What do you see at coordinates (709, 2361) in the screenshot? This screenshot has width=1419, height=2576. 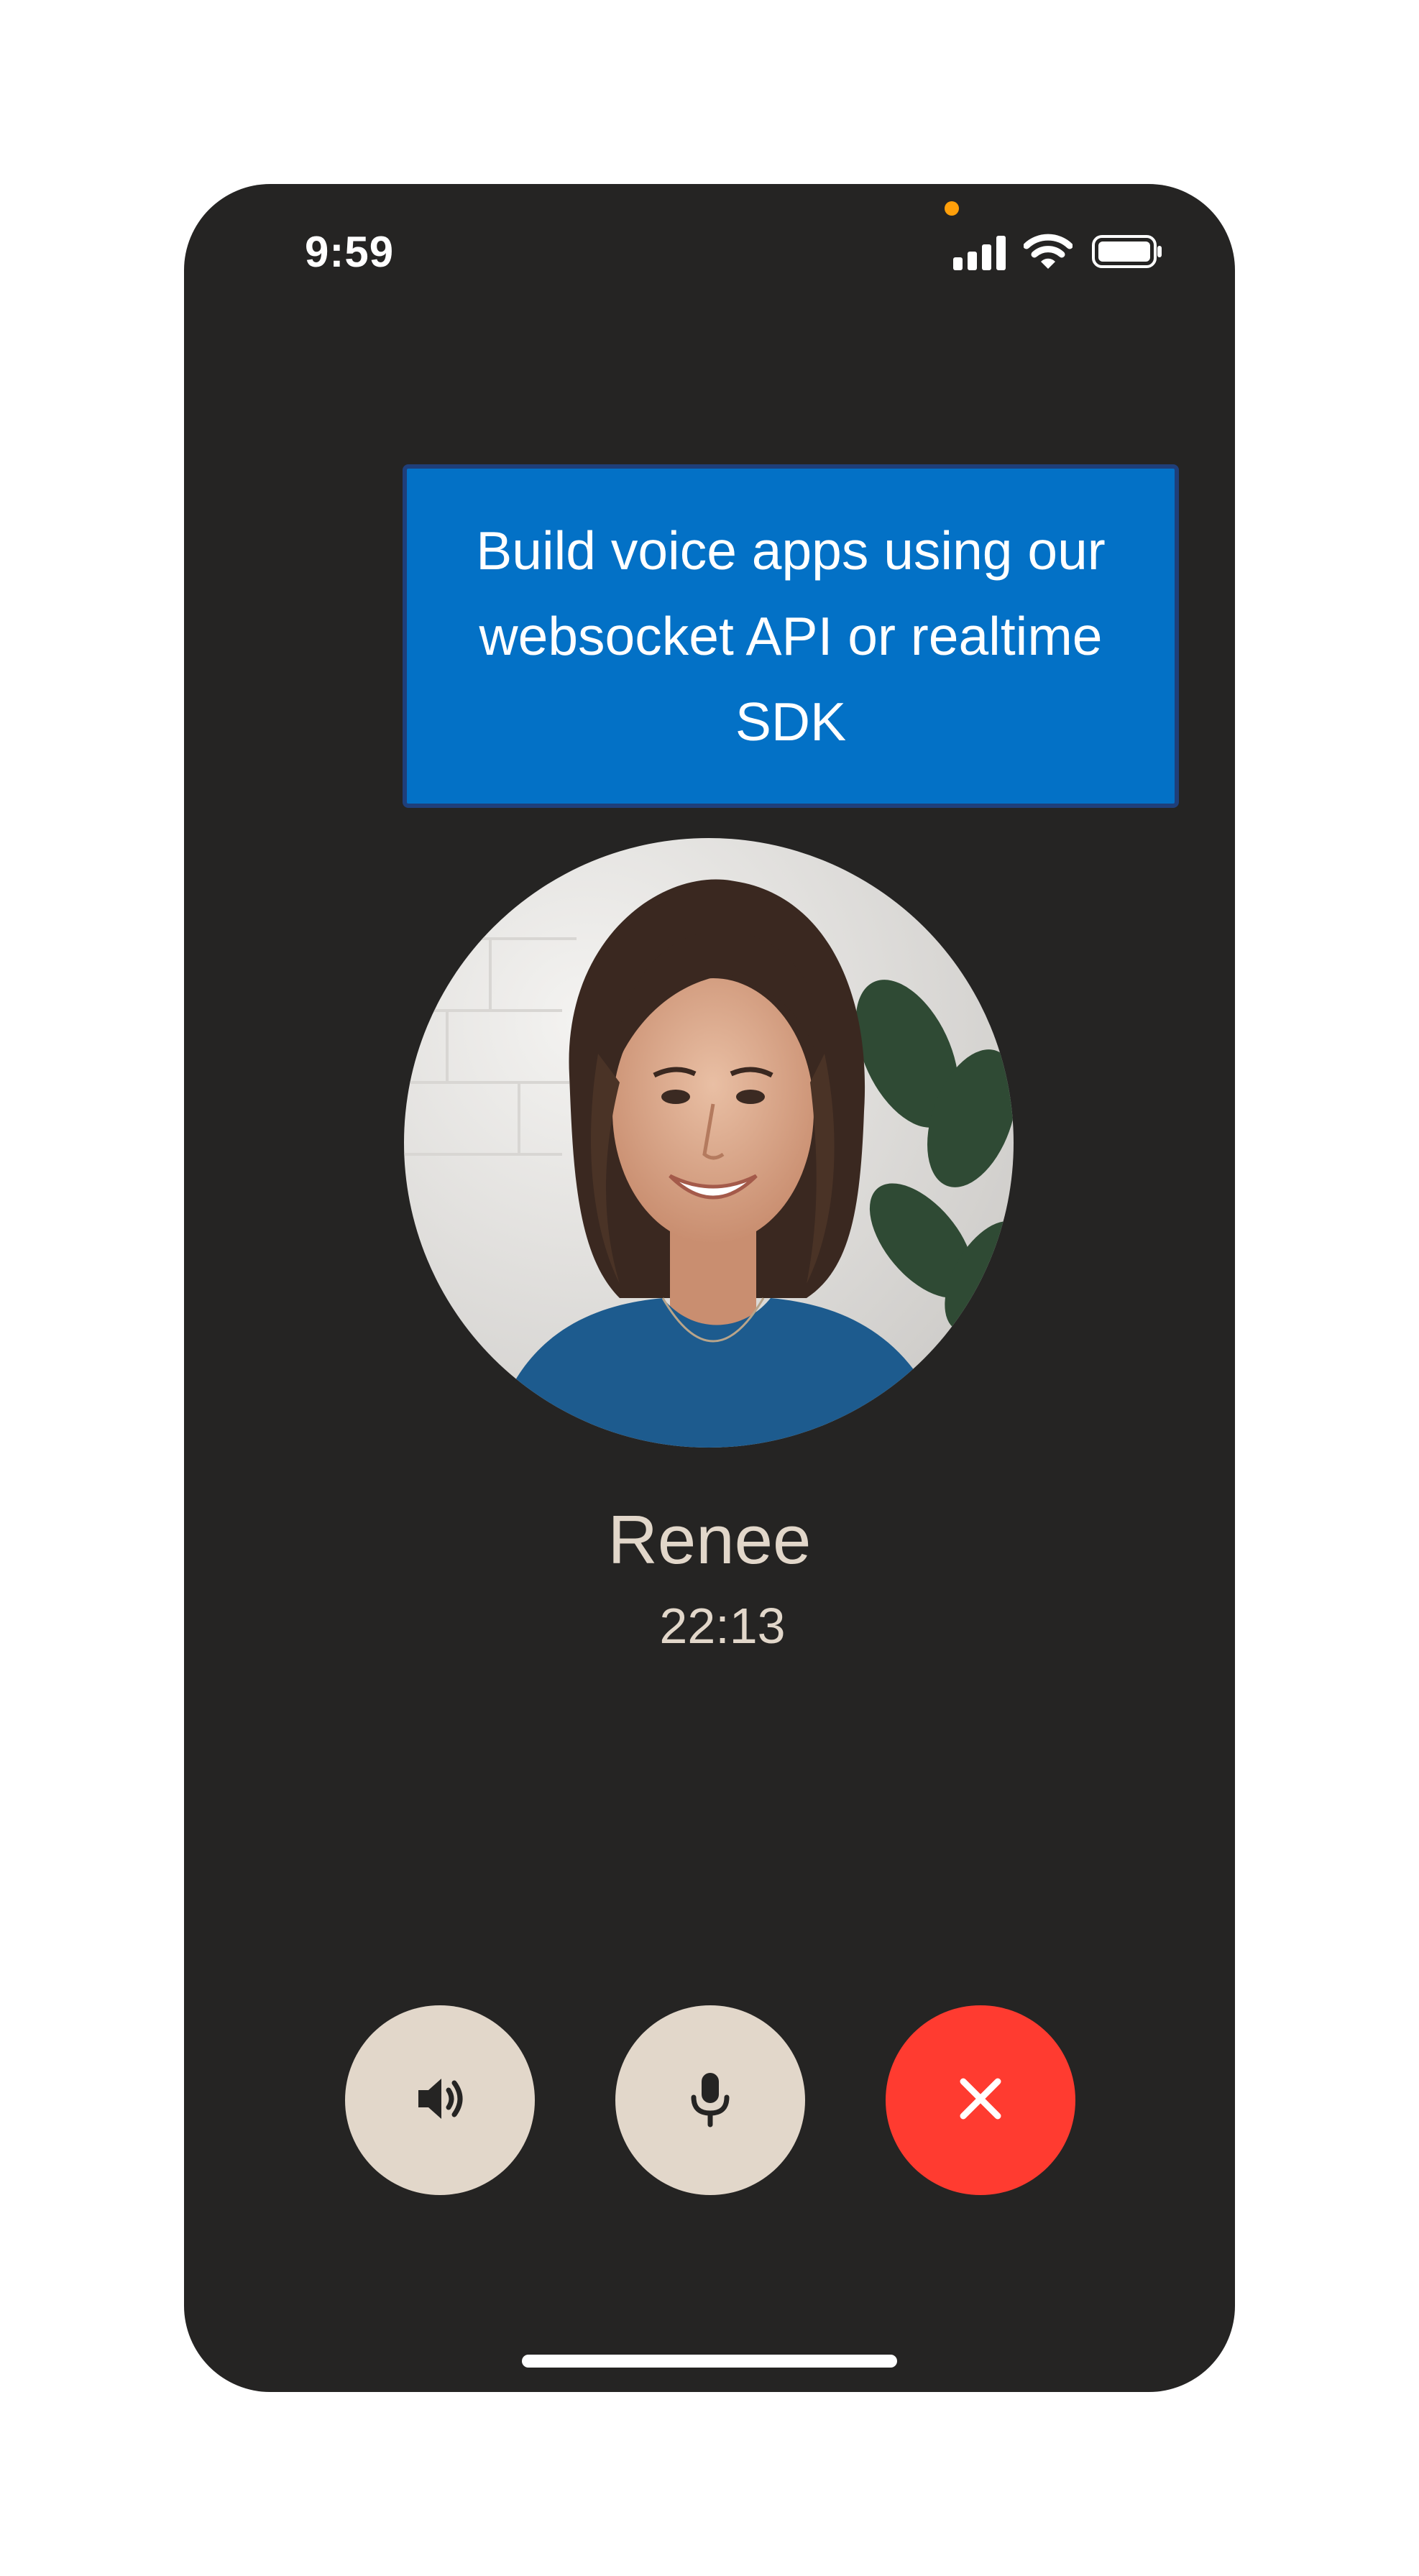 I see `home-indicator` at bounding box center [709, 2361].